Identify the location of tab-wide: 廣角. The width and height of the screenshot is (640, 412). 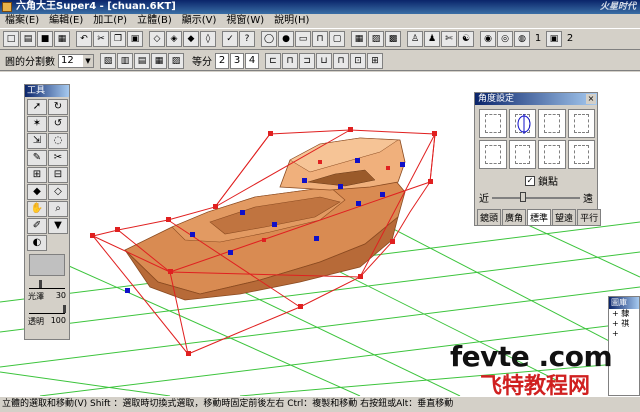
(514, 217).